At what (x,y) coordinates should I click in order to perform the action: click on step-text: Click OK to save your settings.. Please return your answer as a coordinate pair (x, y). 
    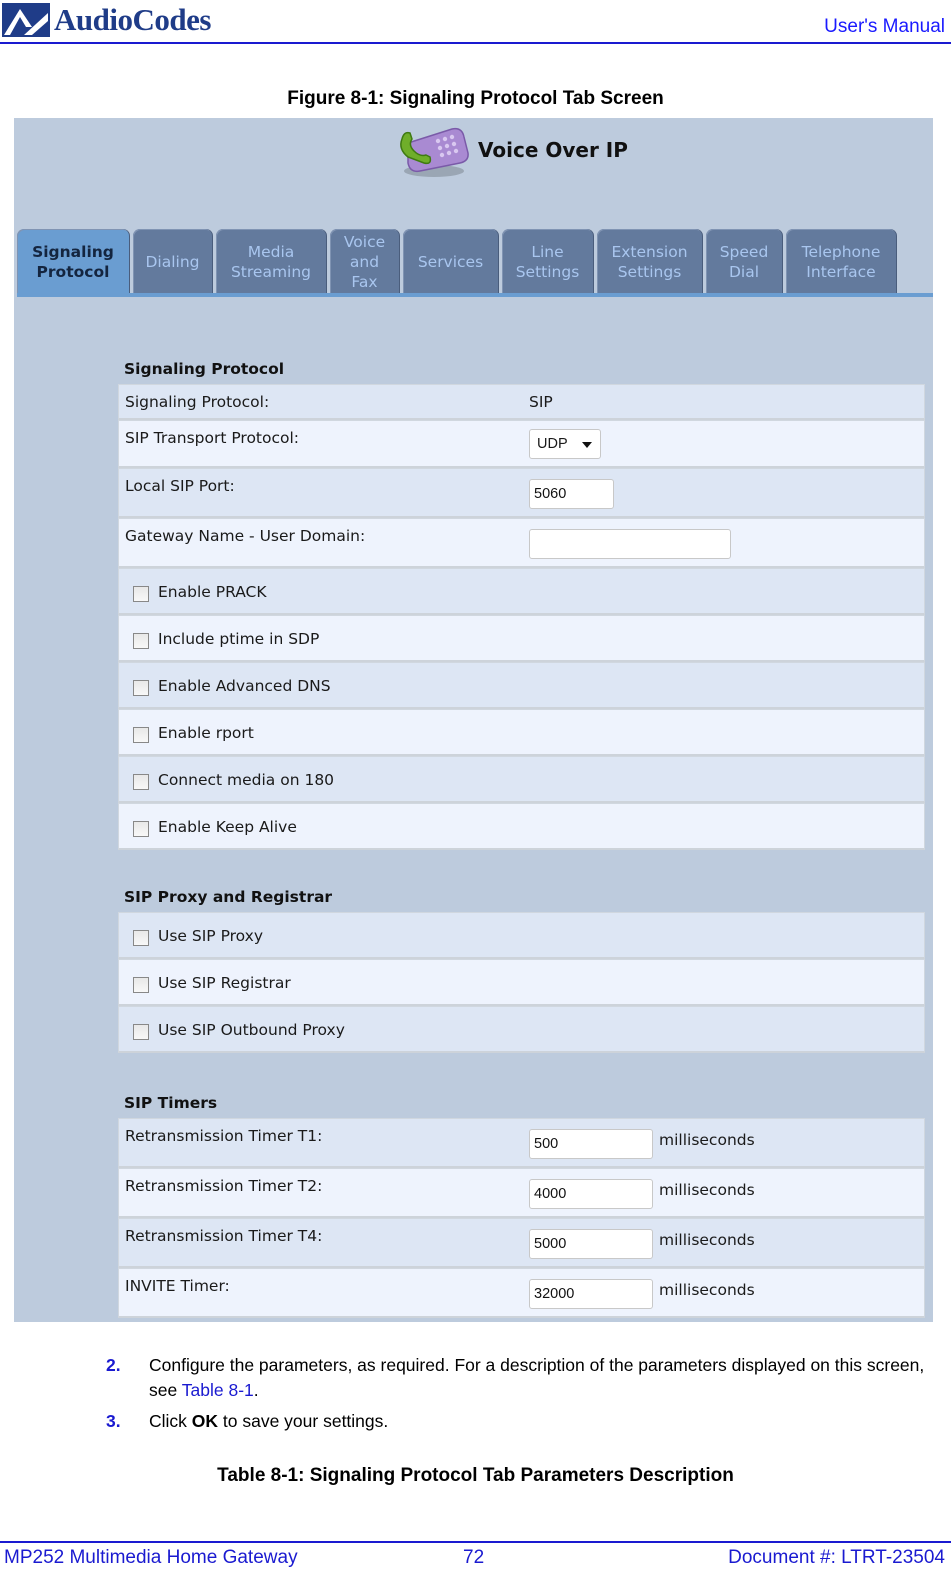
    Looking at the image, I should click on (549, 1421).